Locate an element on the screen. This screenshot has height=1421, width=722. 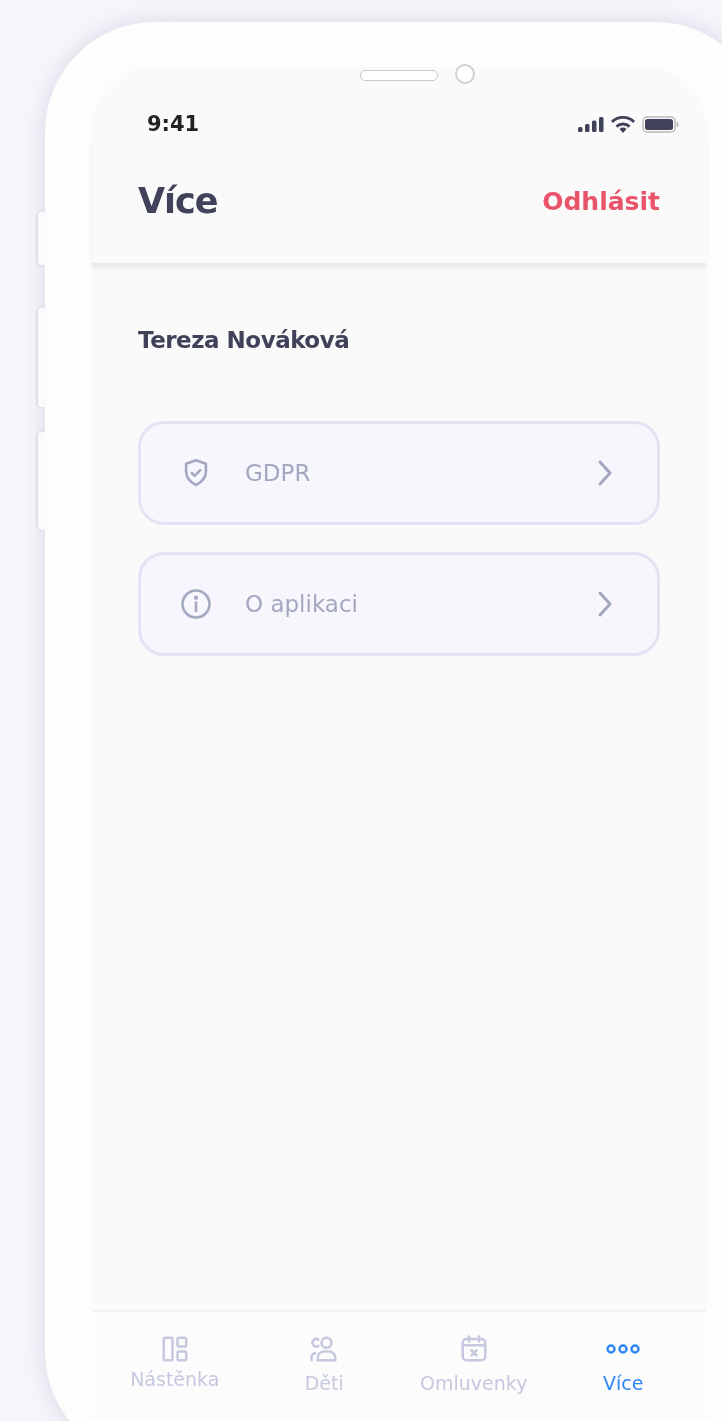
menu-item: O aplikaci is located at coordinates (399, 604).